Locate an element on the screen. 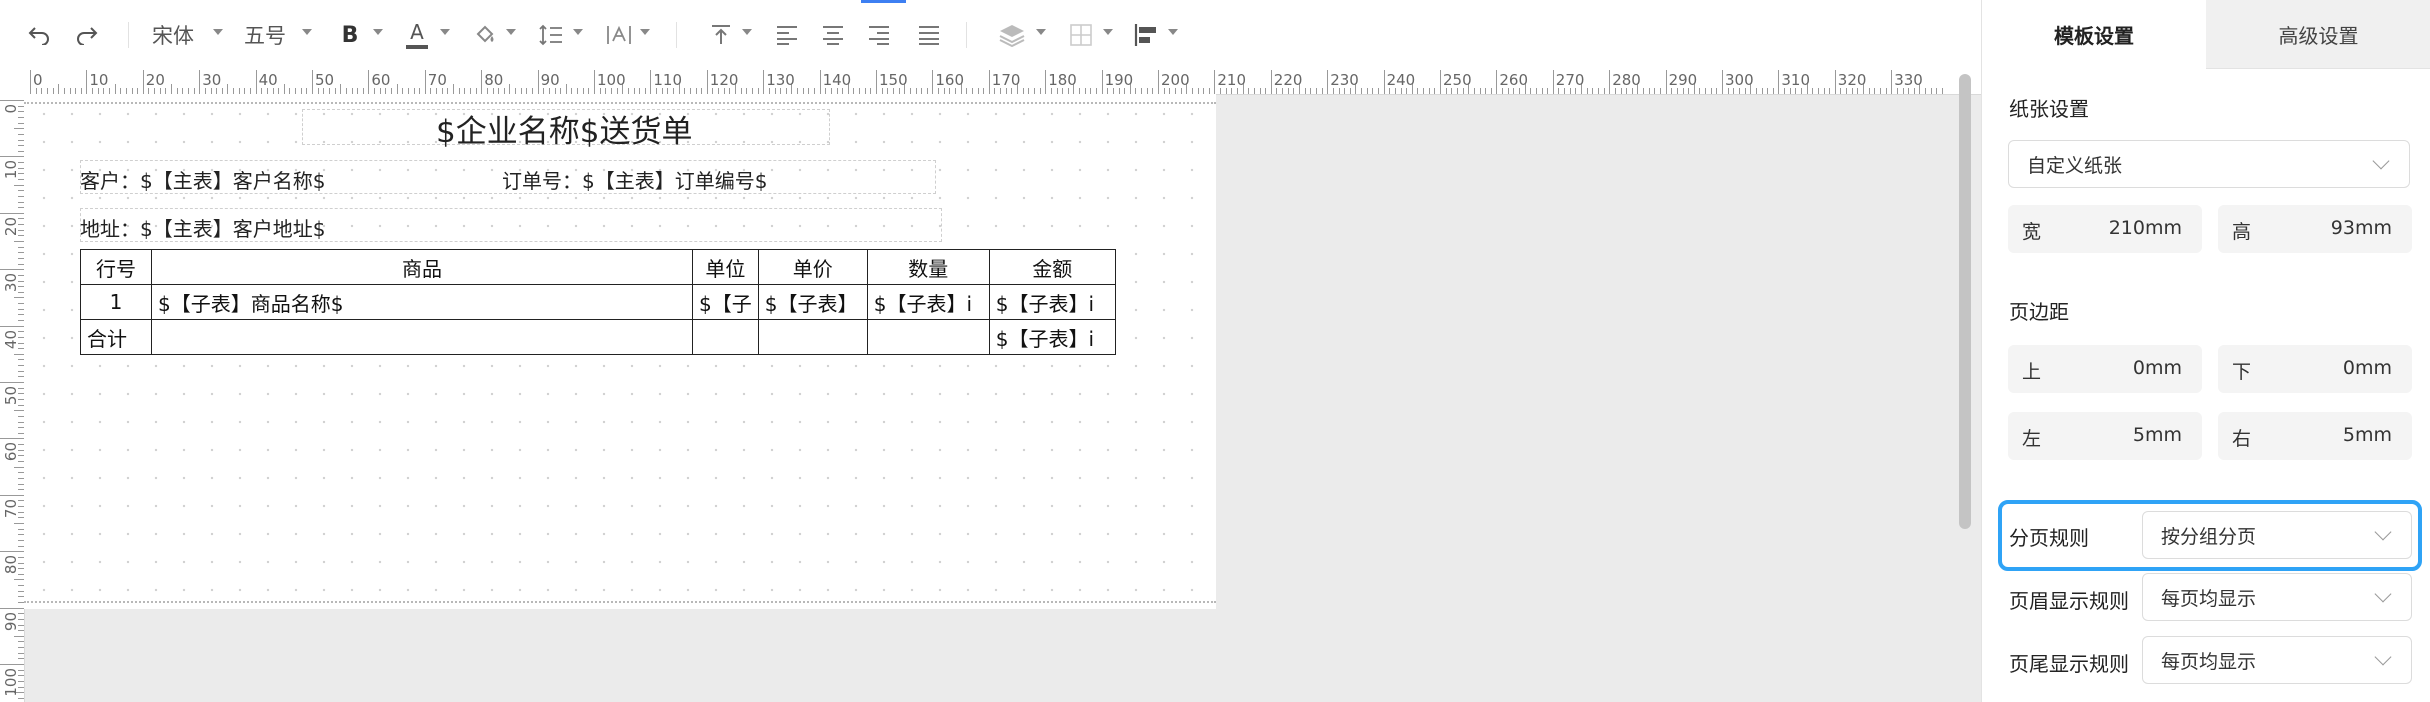  footer-rule-select: 每页均显示 is located at coordinates (2277, 660).